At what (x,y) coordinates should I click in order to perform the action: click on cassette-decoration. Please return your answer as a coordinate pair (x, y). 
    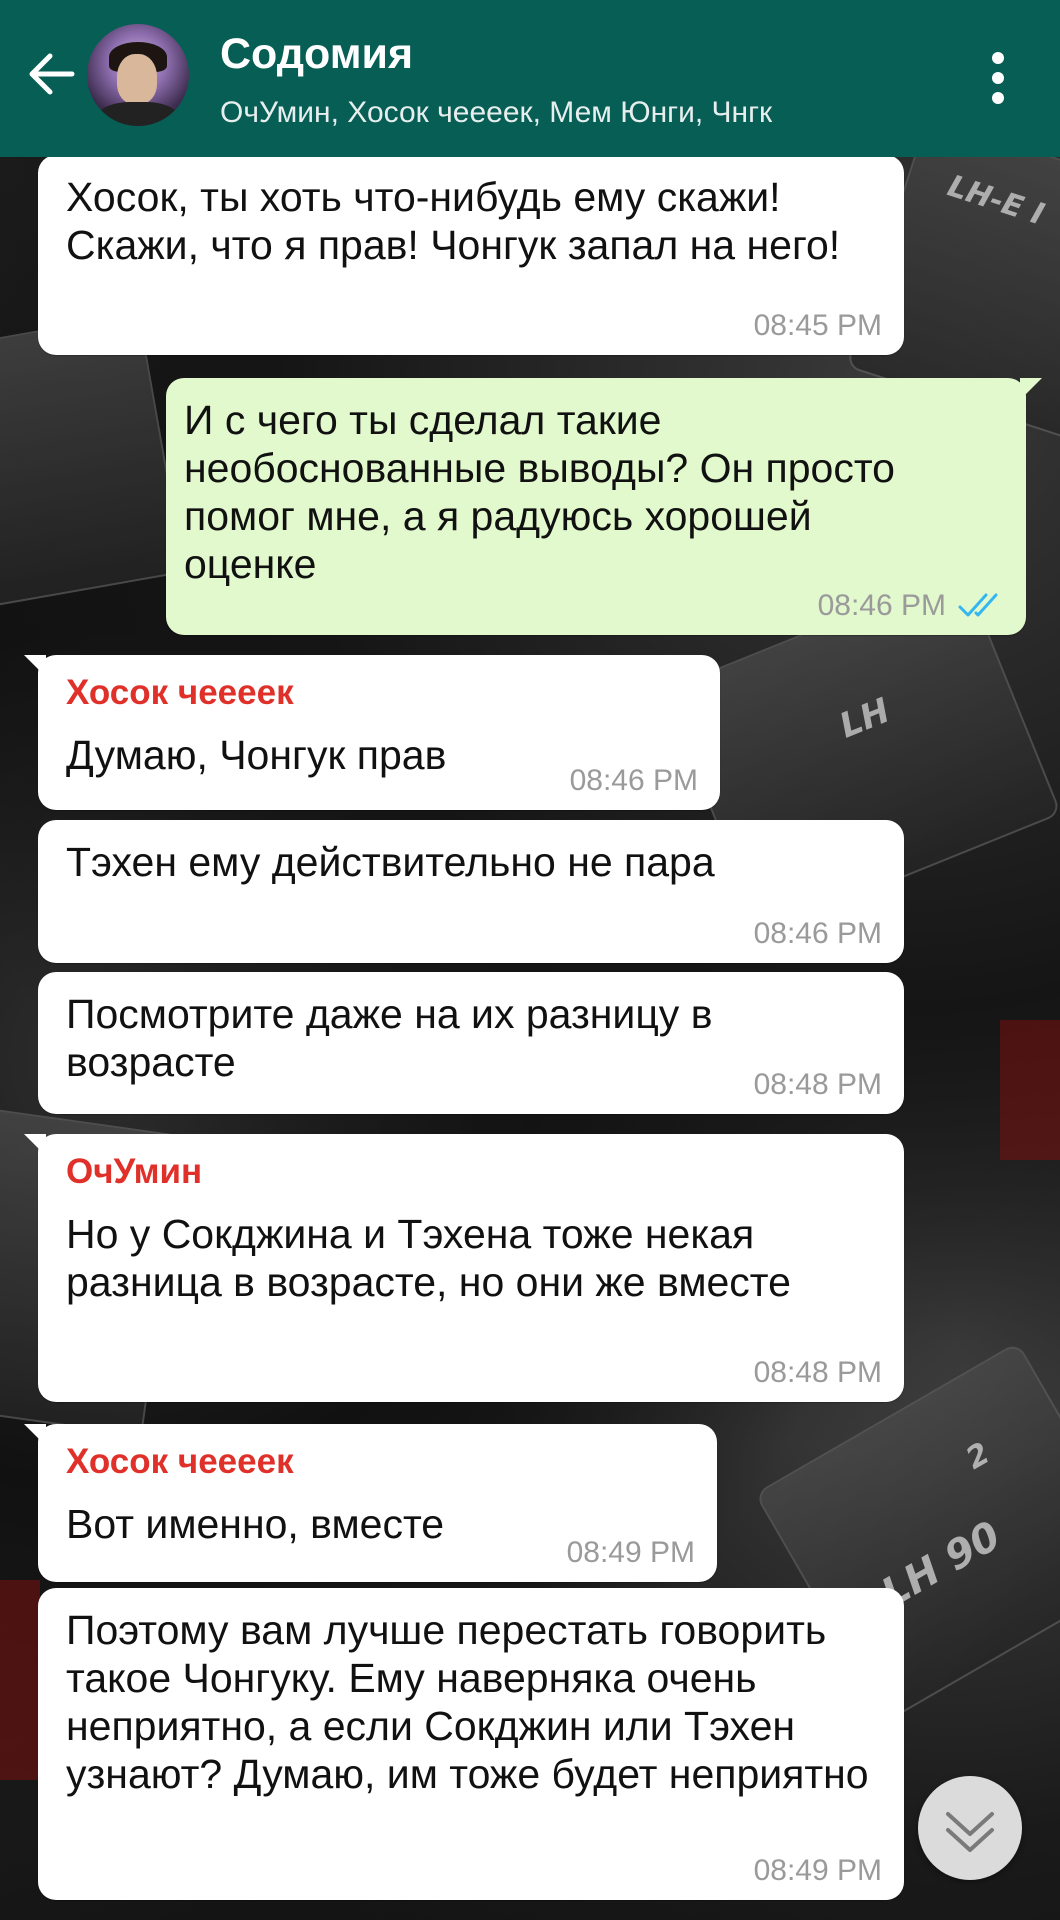
    Looking at the image, I should click on (93, 462).